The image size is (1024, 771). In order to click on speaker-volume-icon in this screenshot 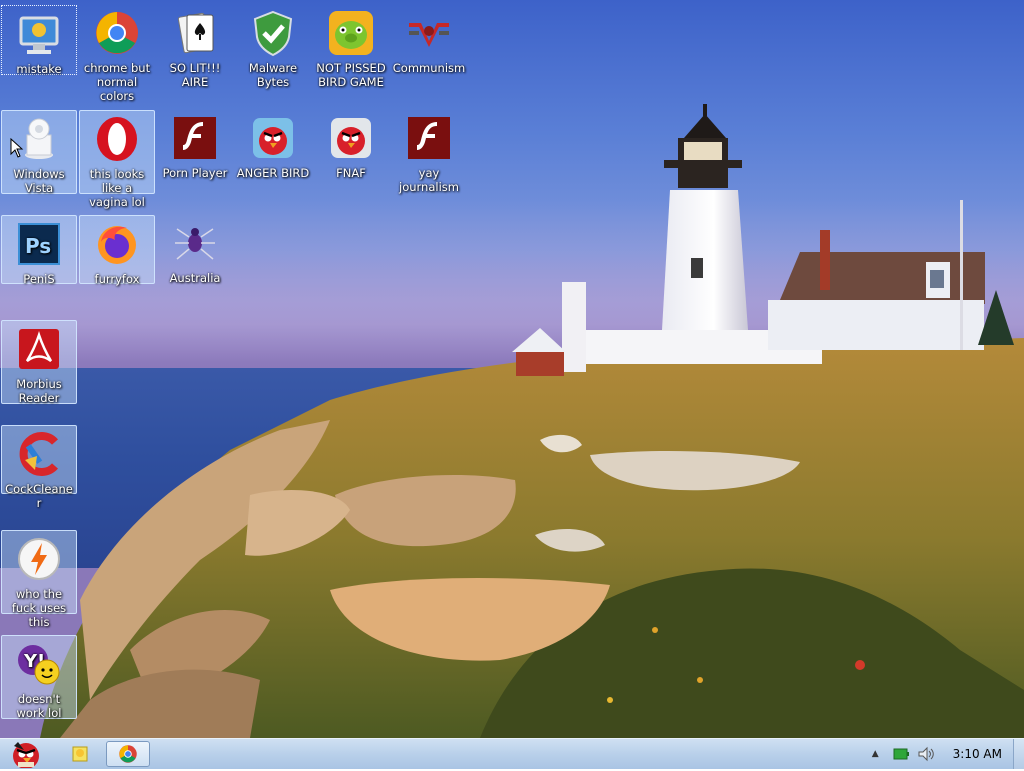, I will do `click(926, 754)`.